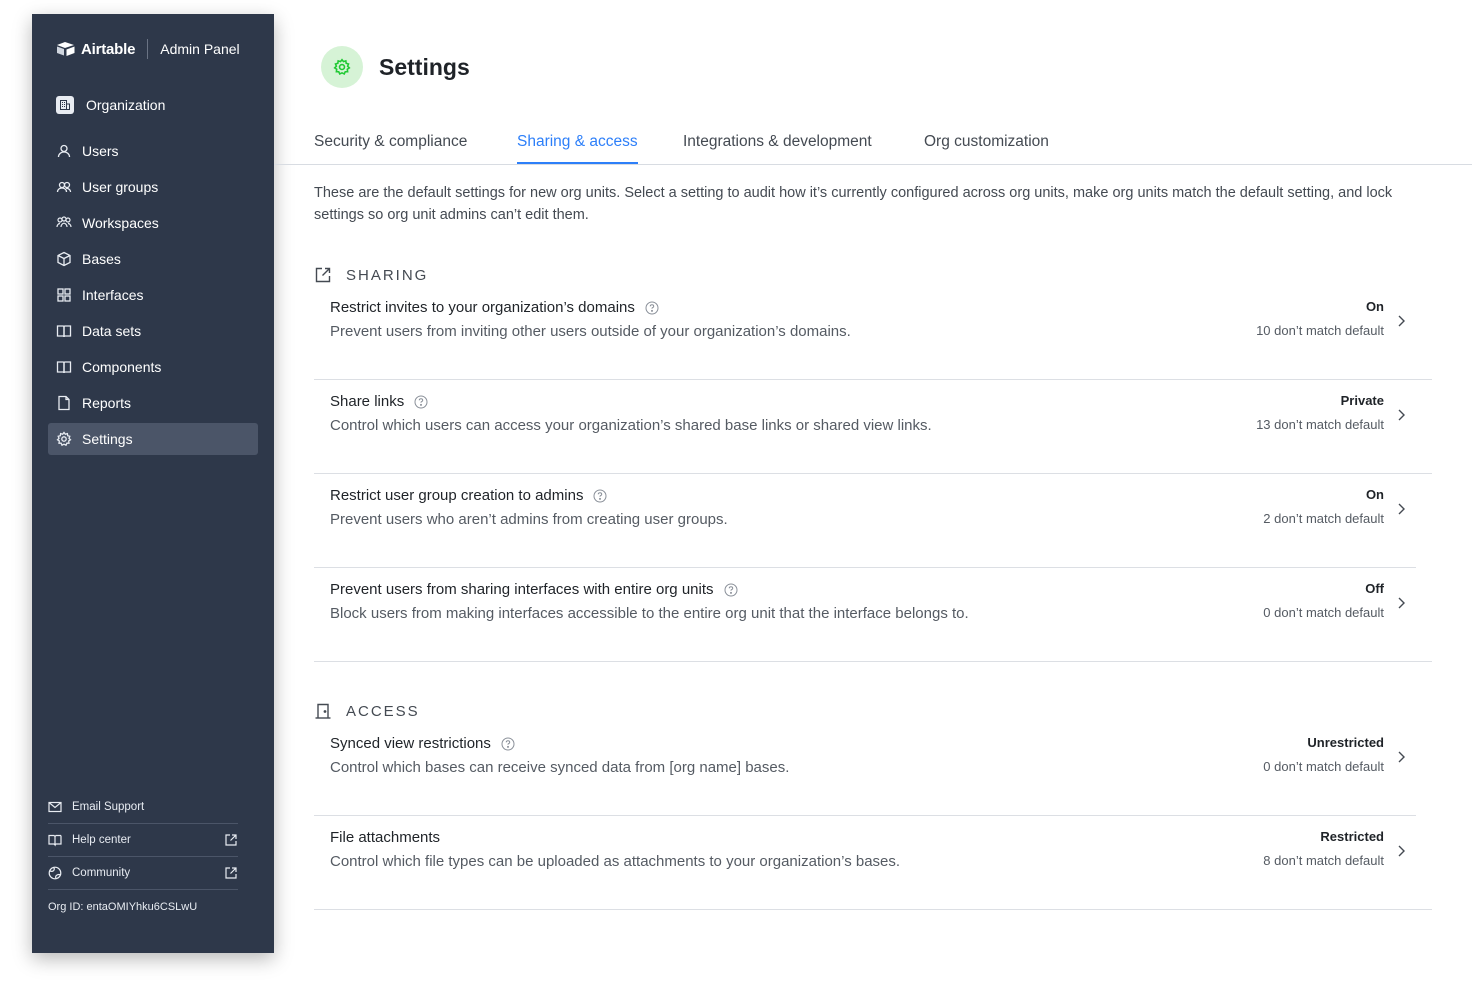 Image resolution: width=1472 pixels, height=1003 pixels. What do you see at coordinates (1374, 306) in the screenshot?
I see `setting-status: On` at bounding box center [1374, 306].